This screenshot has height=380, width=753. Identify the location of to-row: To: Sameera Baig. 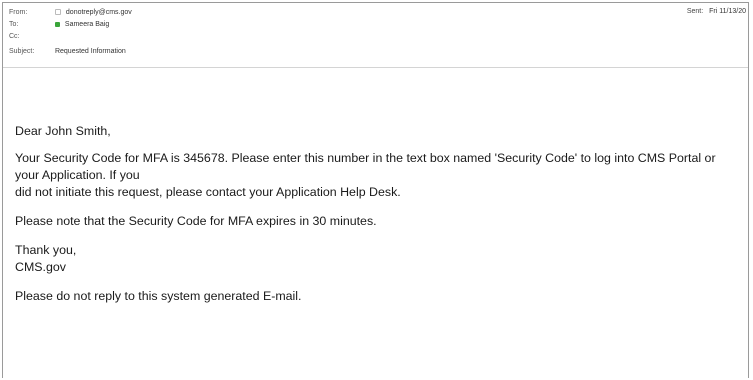
(59, 25).